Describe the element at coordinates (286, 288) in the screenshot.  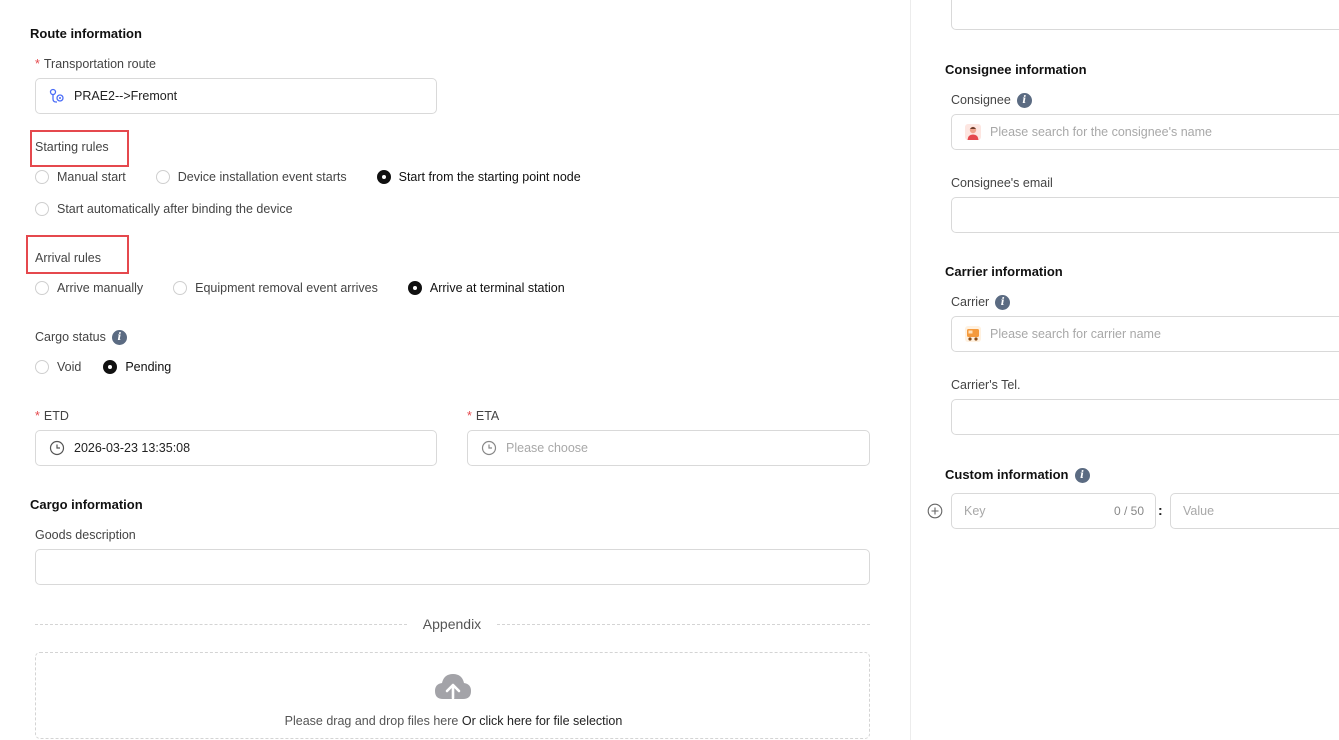
I see `radio-label: Equipment removal event arrives` at that location.